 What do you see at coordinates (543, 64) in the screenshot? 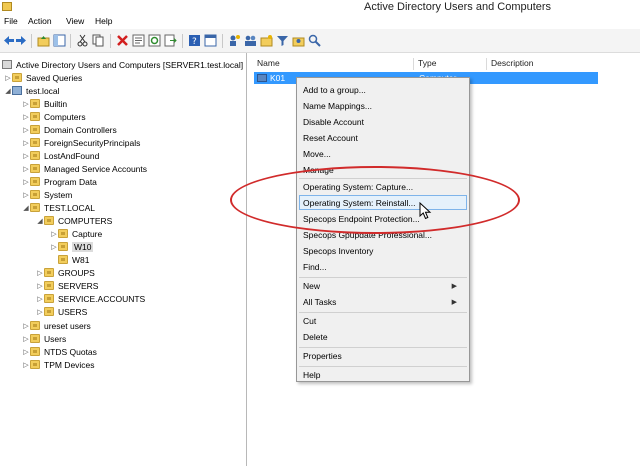
I see `column-header-description: Description` at bounding box center [543, 64].